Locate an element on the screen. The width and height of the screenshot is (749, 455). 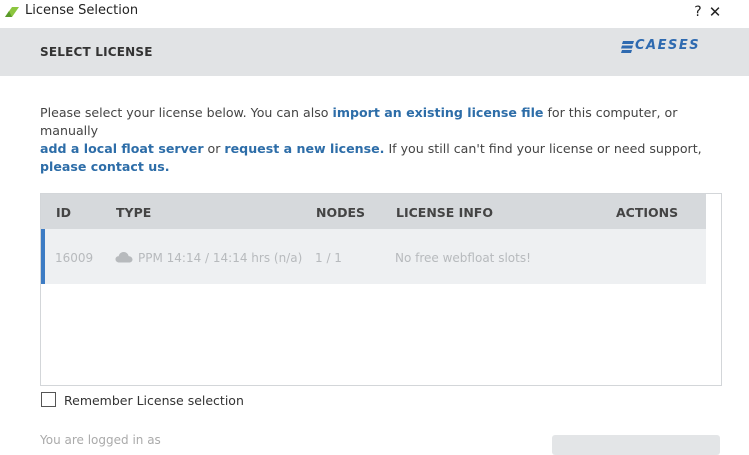
cloud-icon is located at coordinates (124, 257).